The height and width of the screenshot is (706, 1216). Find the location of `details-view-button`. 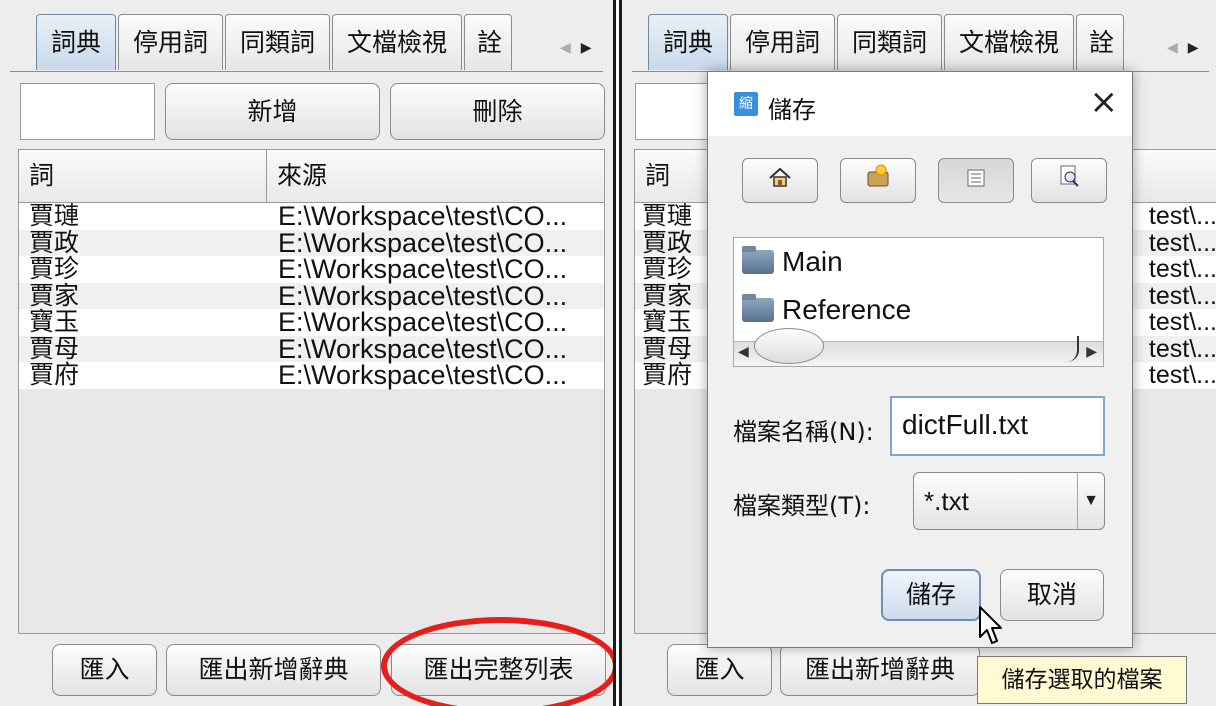

details-view-button is located at coordinates (1069, 180).